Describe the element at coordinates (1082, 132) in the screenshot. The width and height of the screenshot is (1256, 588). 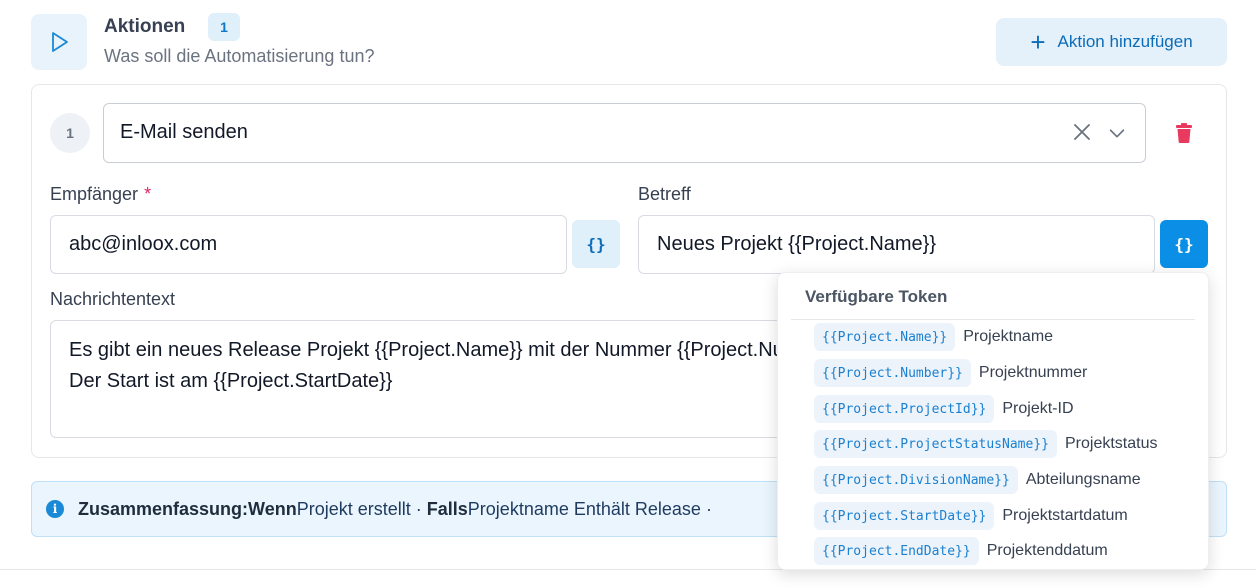
I see `clear-icon` at that location.